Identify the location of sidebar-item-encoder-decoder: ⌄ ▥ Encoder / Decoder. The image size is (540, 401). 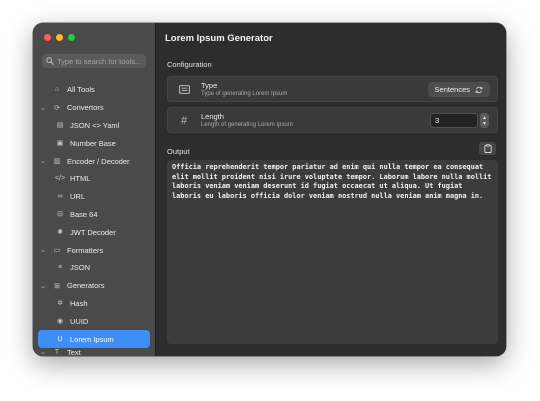
(94, 161).